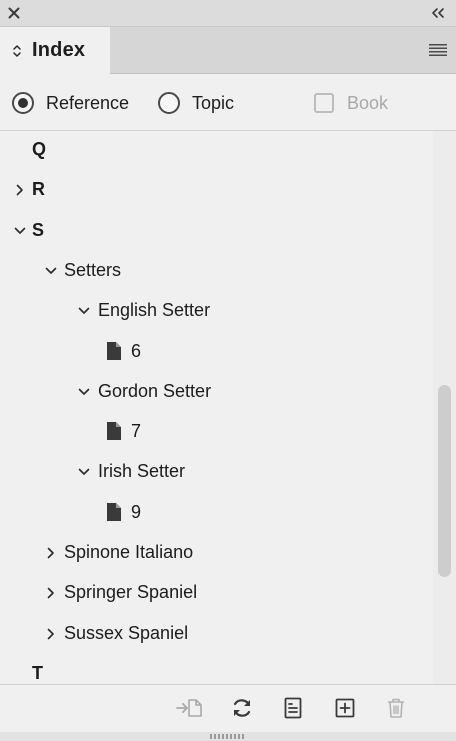 Image resolution: width=456 pixels, height=741 pixels. Describe the element at coordinates (367, 103) in the screenshot. I see `book-checkbox-label: Book` at that location.